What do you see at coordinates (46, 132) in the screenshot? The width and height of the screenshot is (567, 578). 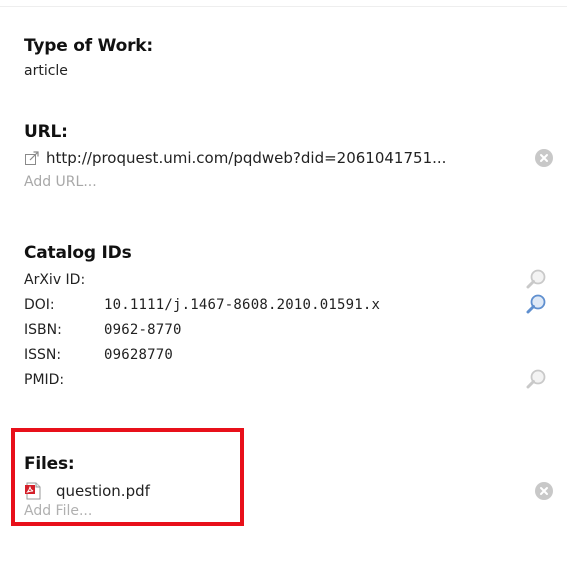 I see `url-heading: URL:` at bounding box center [46, 132].